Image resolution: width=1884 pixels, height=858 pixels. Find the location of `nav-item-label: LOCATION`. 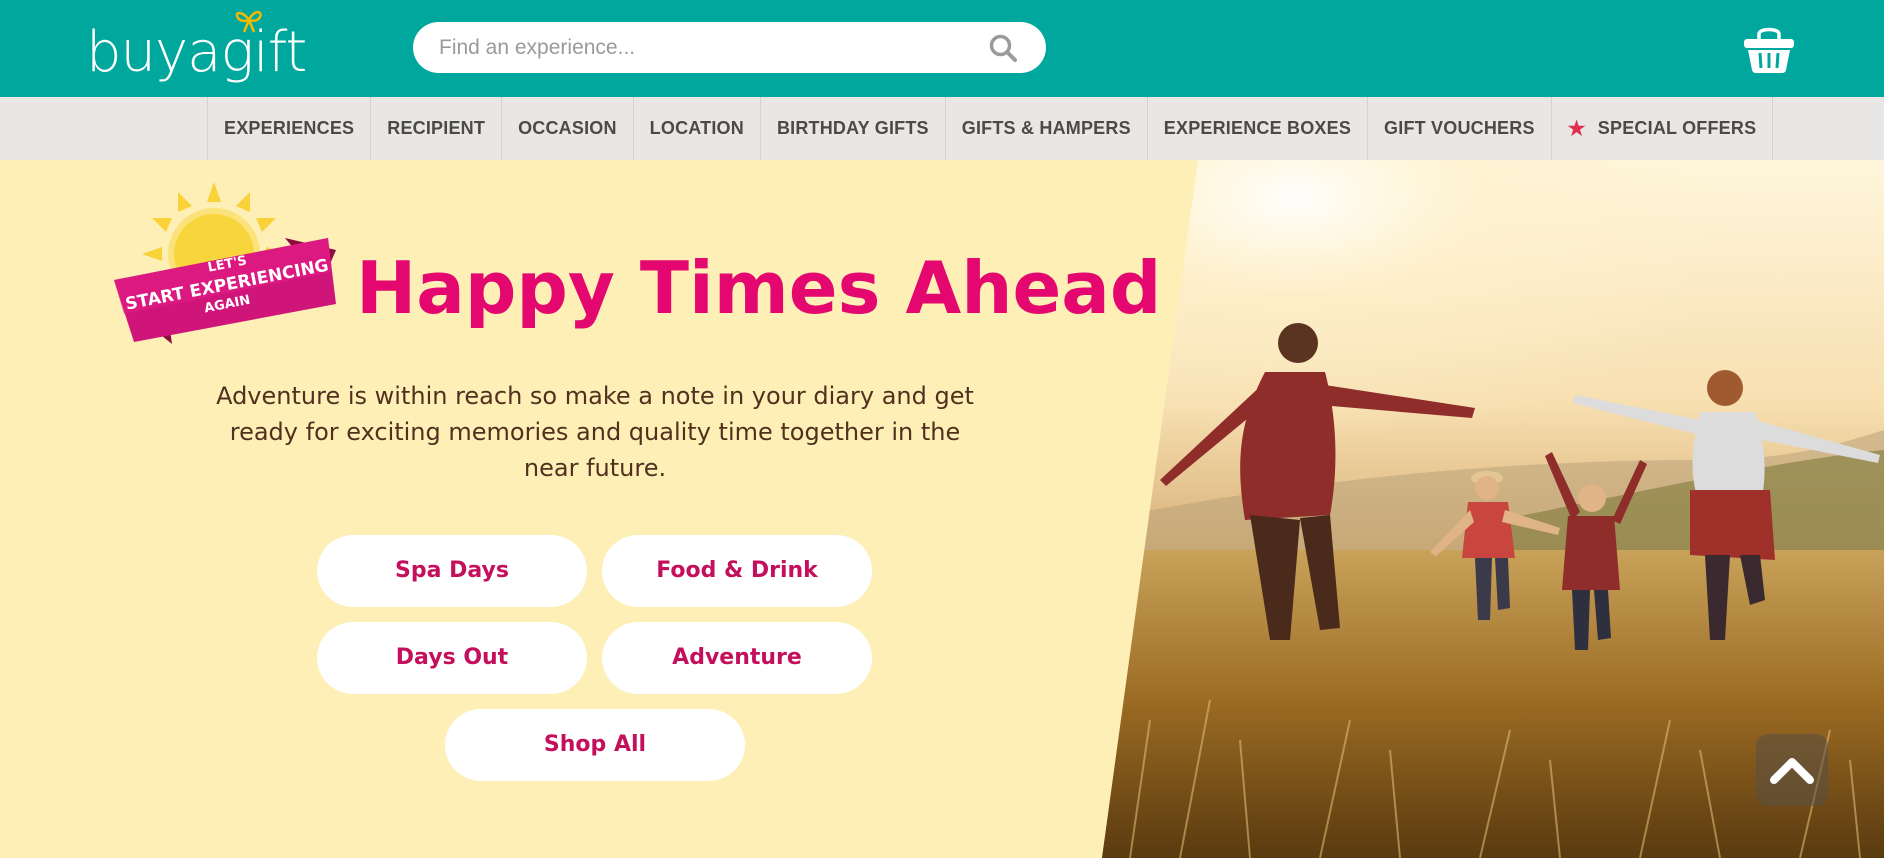

nav-item-label: LOCATION is located at coordinates (696, 128).